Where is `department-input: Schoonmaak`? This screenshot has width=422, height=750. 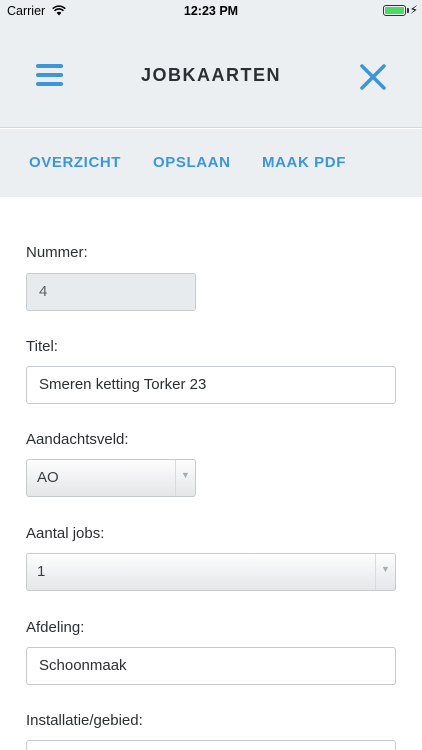 department-input: Schoonmaak is located at coordinates (211, 666).